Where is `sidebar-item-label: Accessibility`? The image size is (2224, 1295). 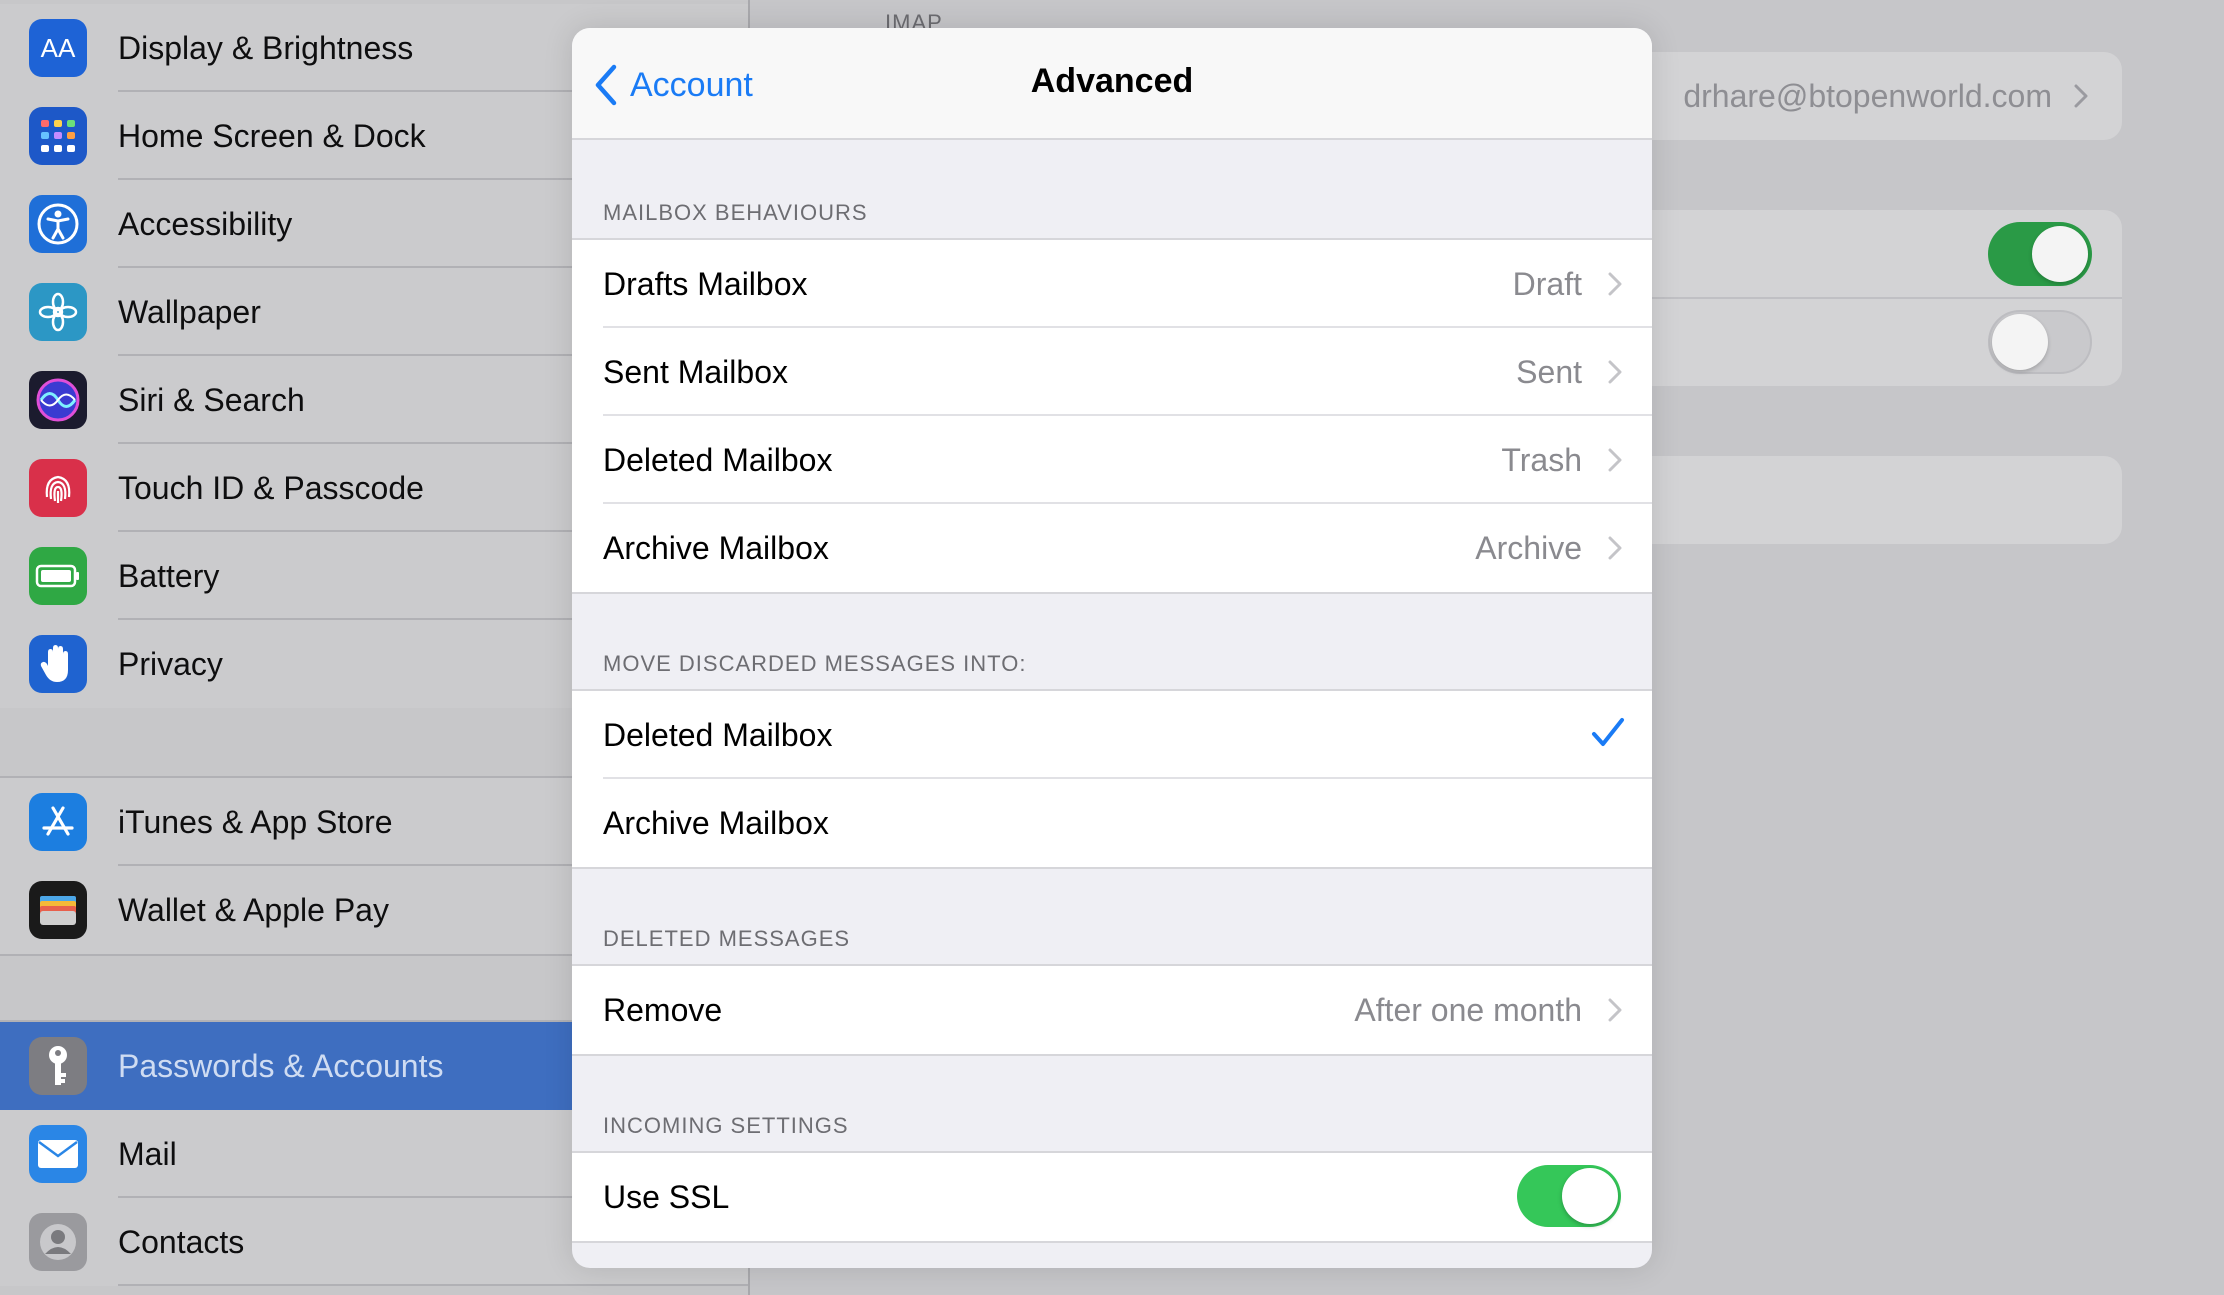 sidebar-item-label: Accessibility is located at coordinates (205, 223).